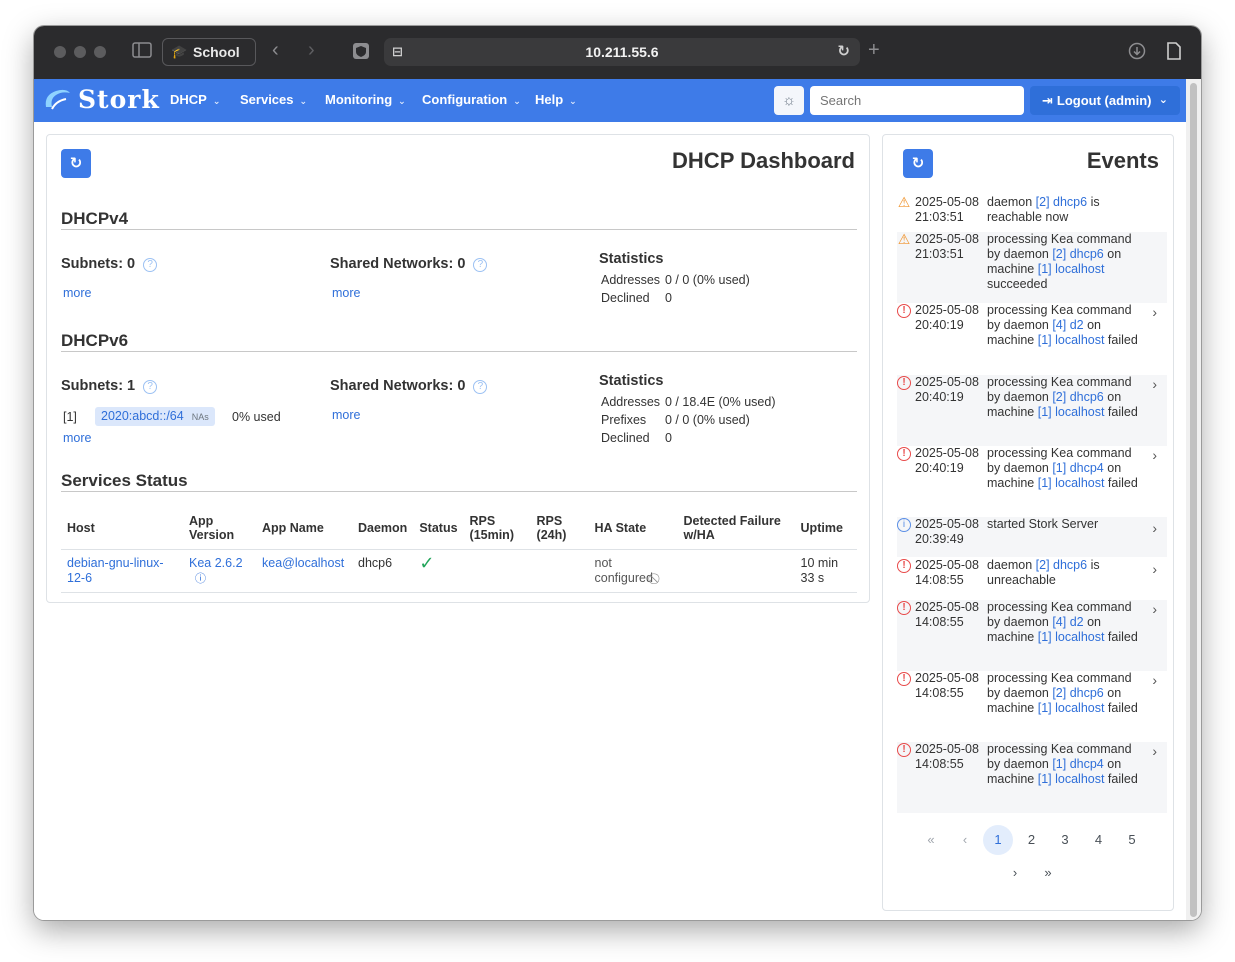 The width and height of the screenshot is (1235, 962). Describe the element at coordinates (904, 202) in the screenshot. I see `warning-icon: ⚠` at that location.